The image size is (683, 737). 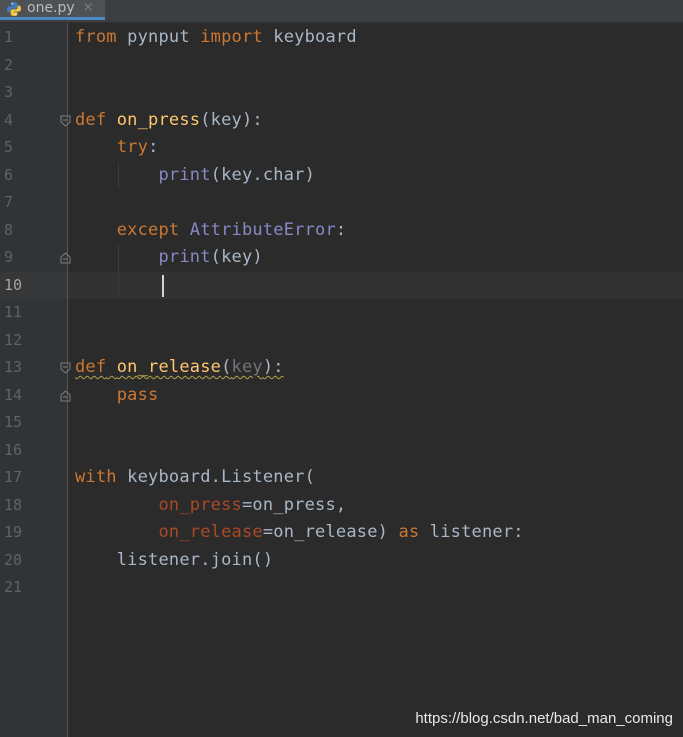 What do you see at coordinates (9, 37) in the screenshot?
I see `line-number: 1` at bounding box center [9, 37].